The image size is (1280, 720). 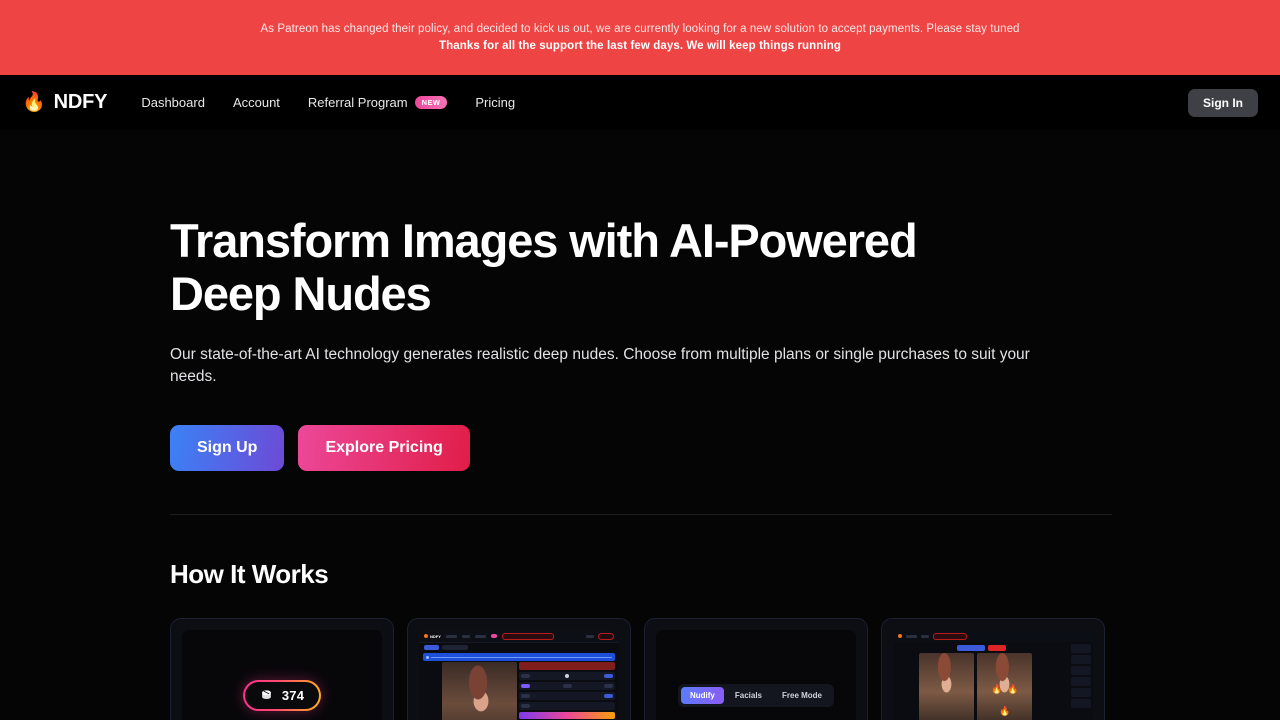 What do you see at coordinates (479, 691) in the screenshot?
I see `mini-uploaded-image` at bounding box center [479, 691].